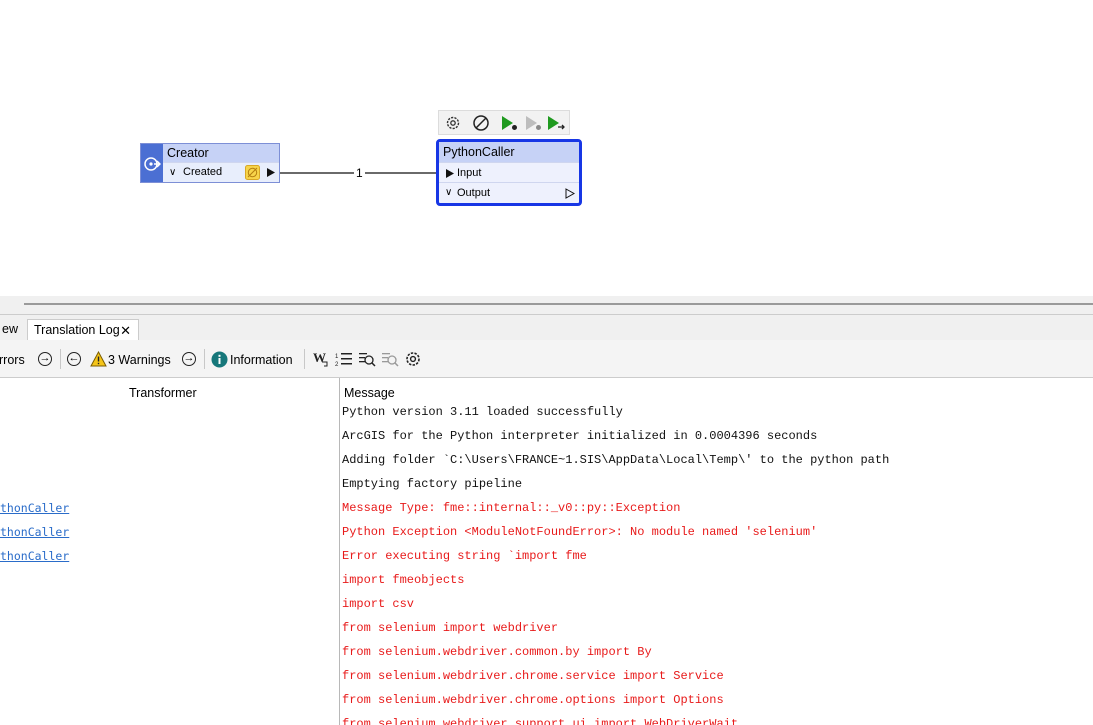  What do you see at coordinates (337, 365) in the screenshot?
I see `svg-text: 2` at bounding box center [337, 365].